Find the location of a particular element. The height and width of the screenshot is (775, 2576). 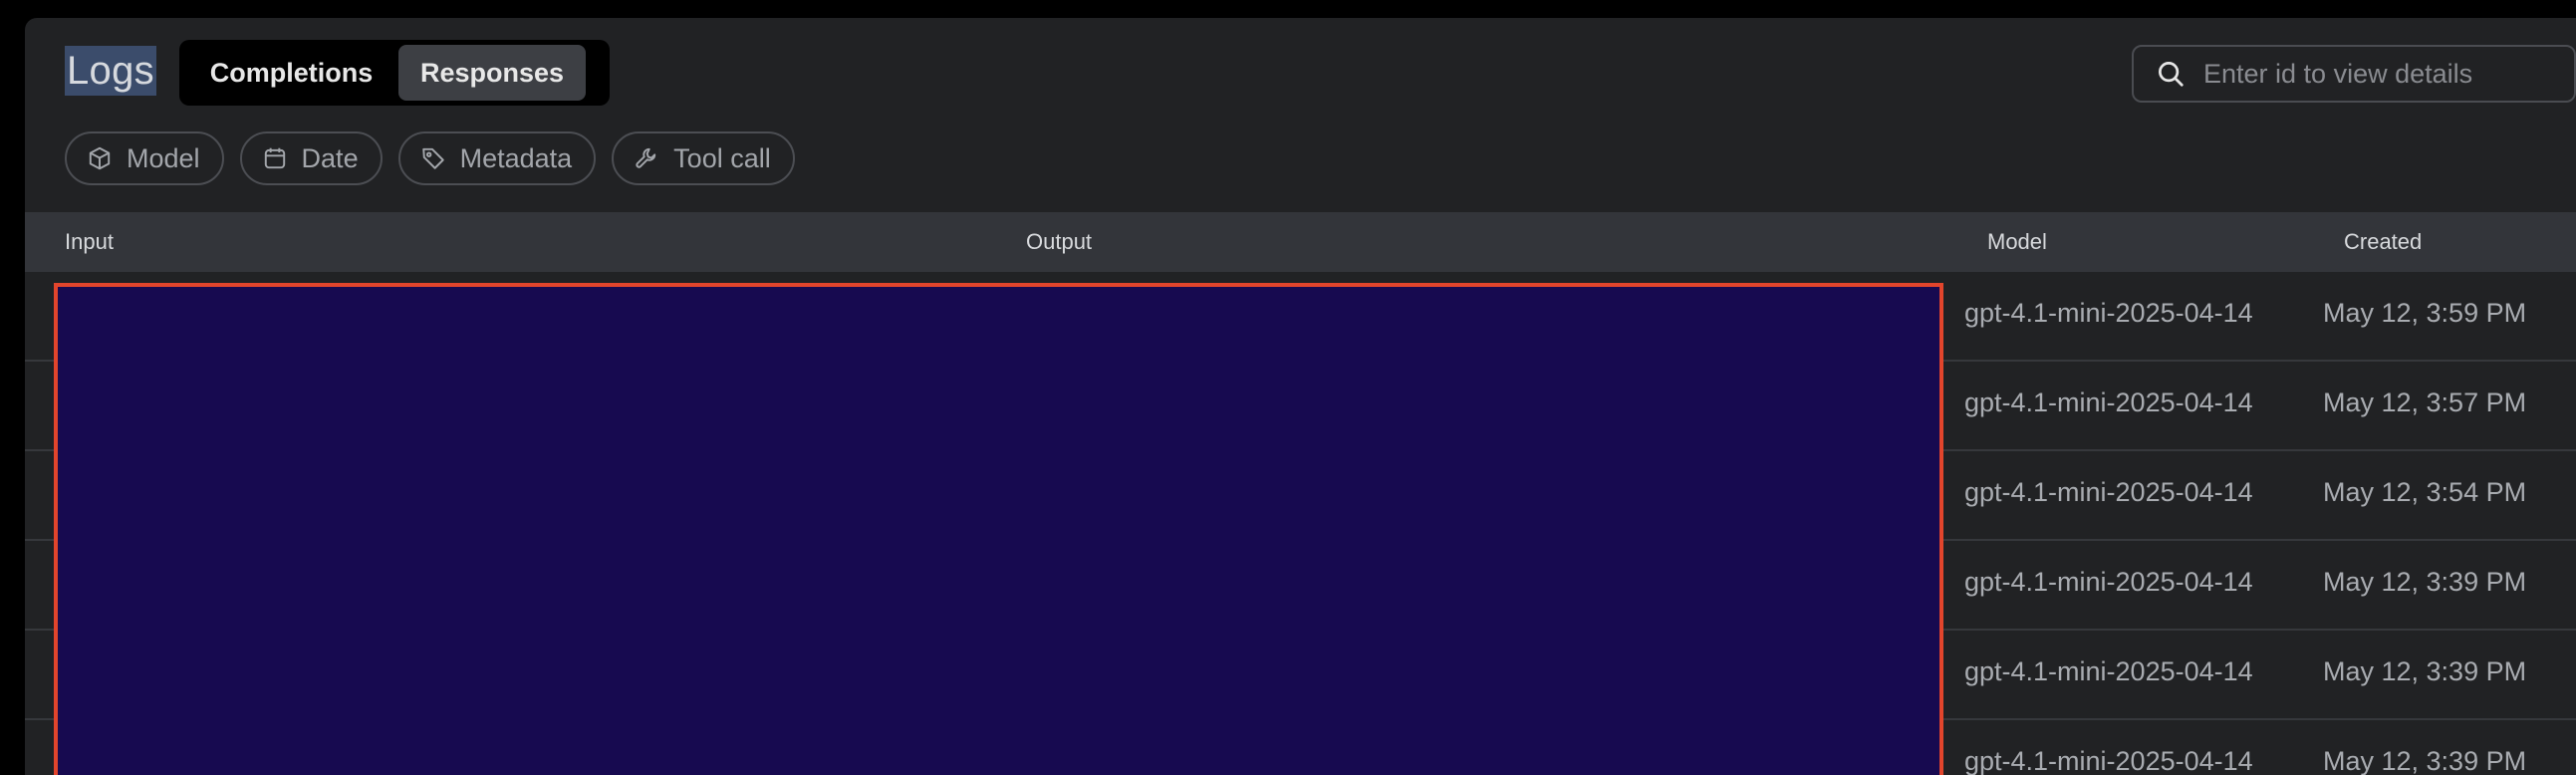

view-toggle: Completions Responses is located at coordinates (394, 73).